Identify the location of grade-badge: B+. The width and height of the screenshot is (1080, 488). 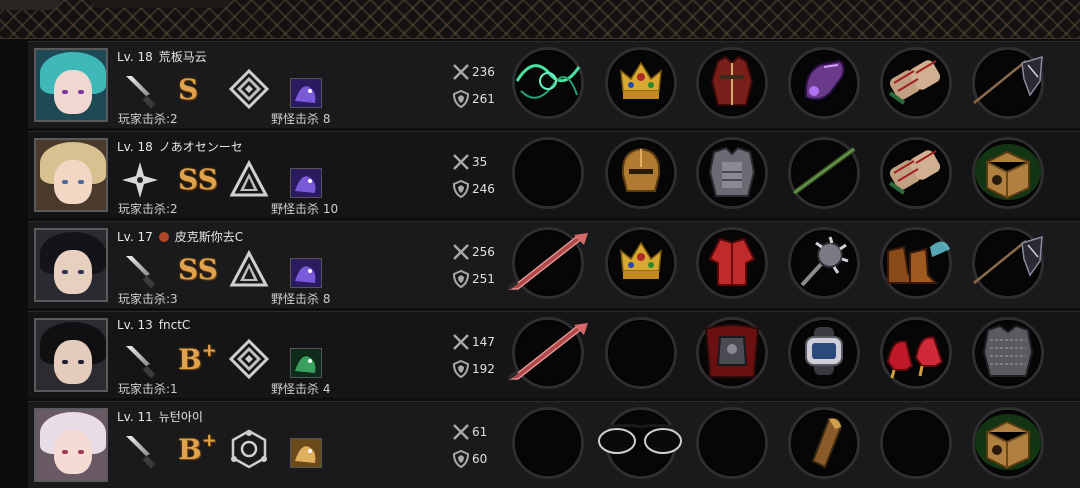
(197, 360).